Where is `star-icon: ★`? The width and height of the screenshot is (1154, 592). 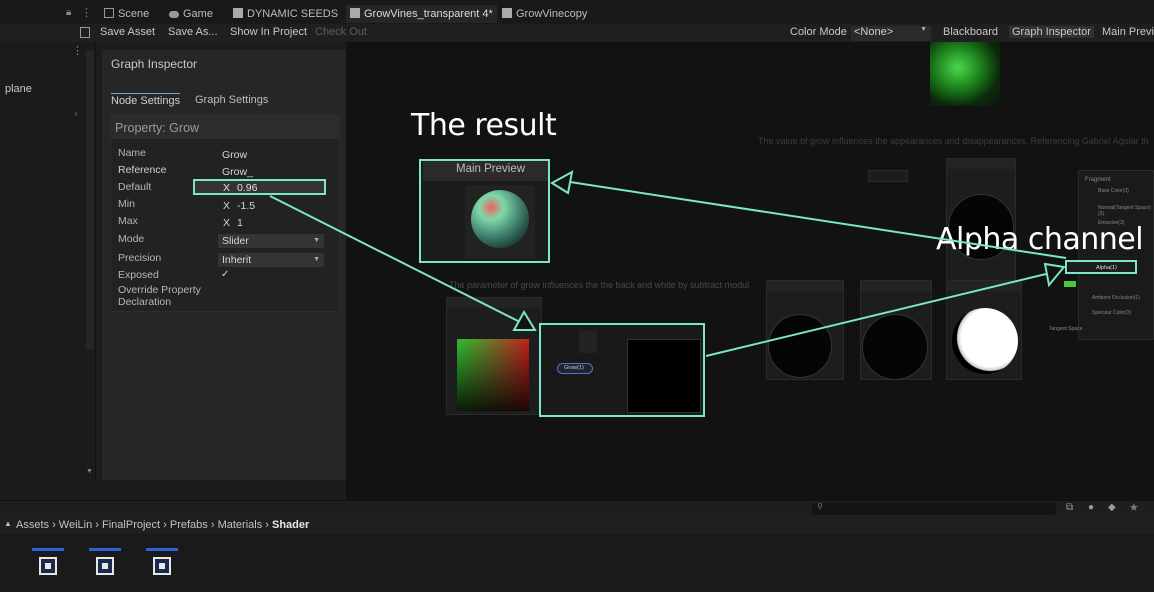
star-icon: ★ is located at coordinates (1134, 507).